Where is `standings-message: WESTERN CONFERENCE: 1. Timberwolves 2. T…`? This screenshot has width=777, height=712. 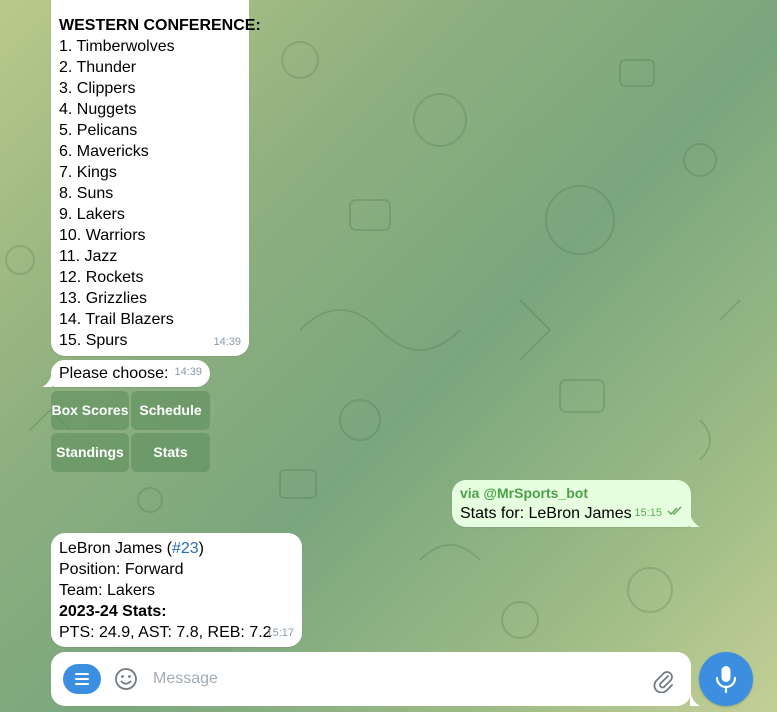
standings-message: WESTERN CONFERENCE: 1. Timberwolves 2. T… is located at coordinates (156, 178).